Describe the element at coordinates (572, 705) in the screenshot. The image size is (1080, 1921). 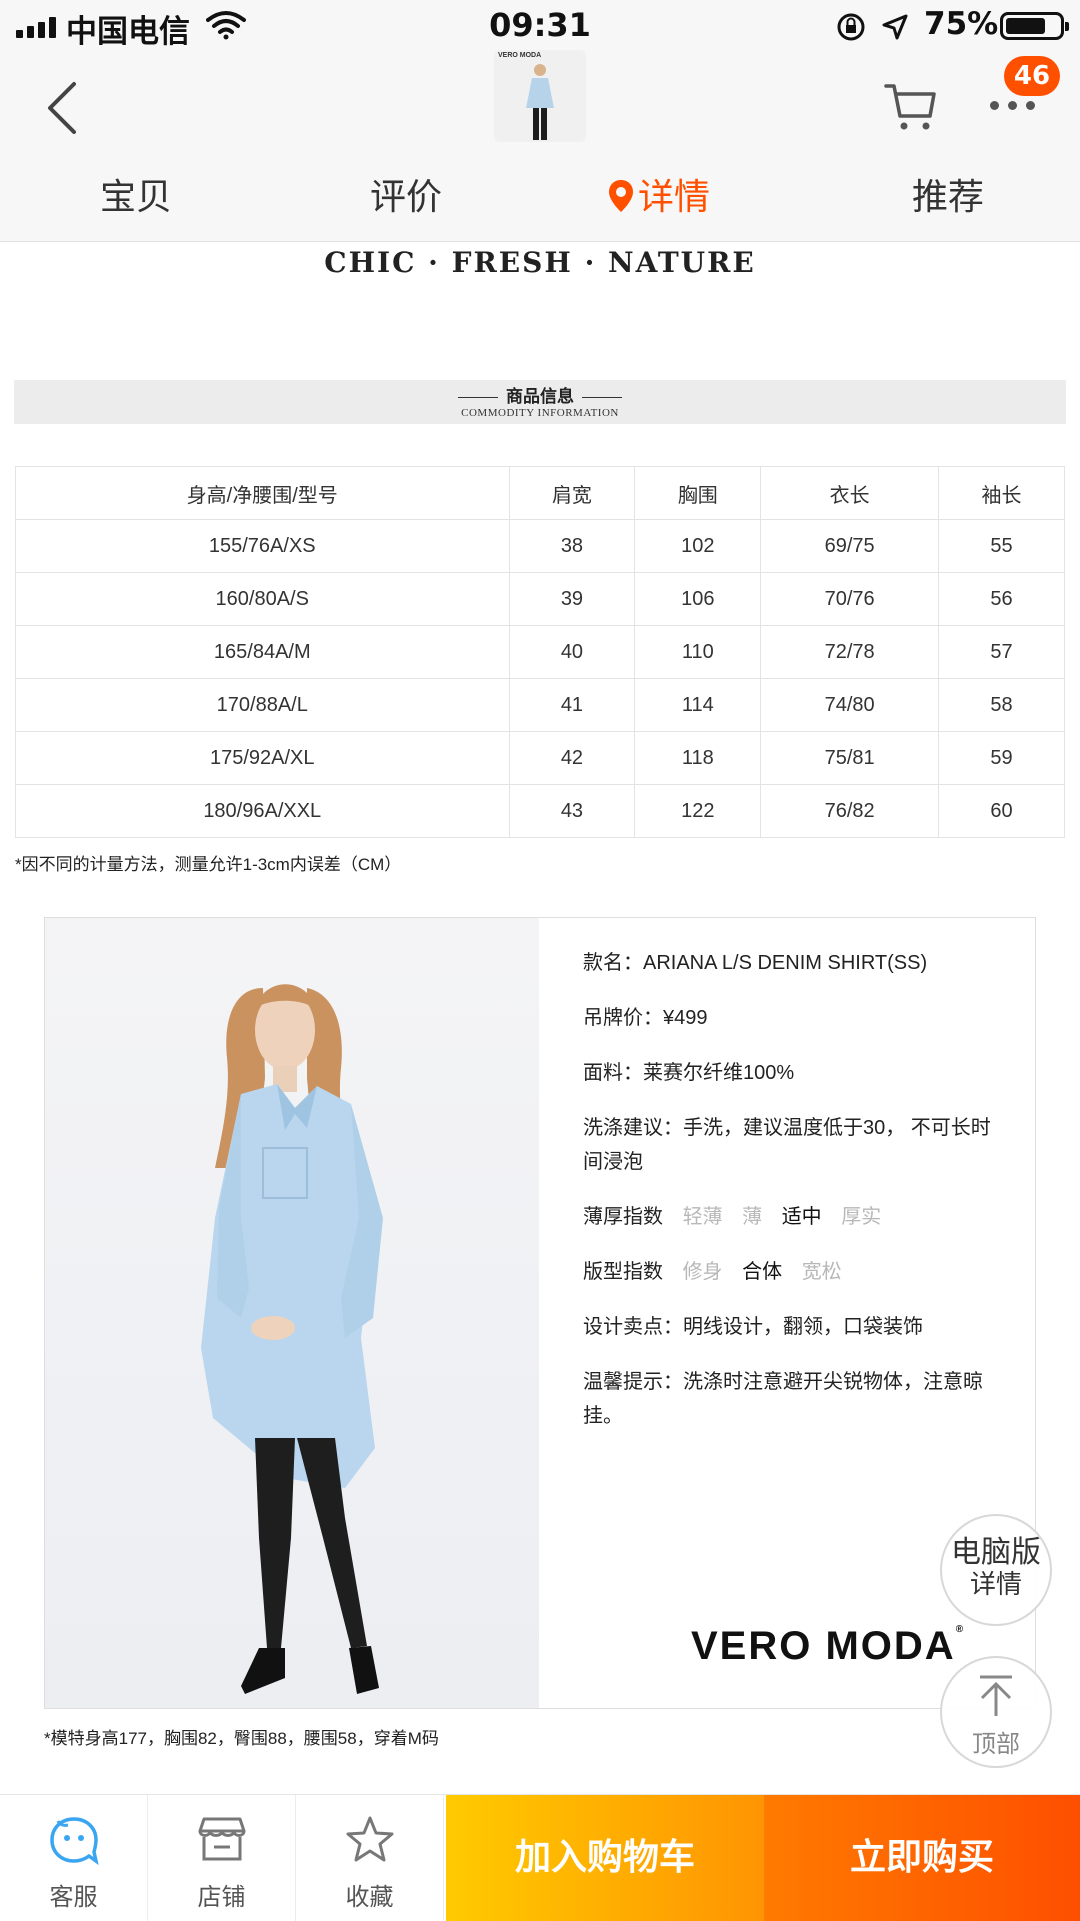
I see `table-cell: 41` at that location.